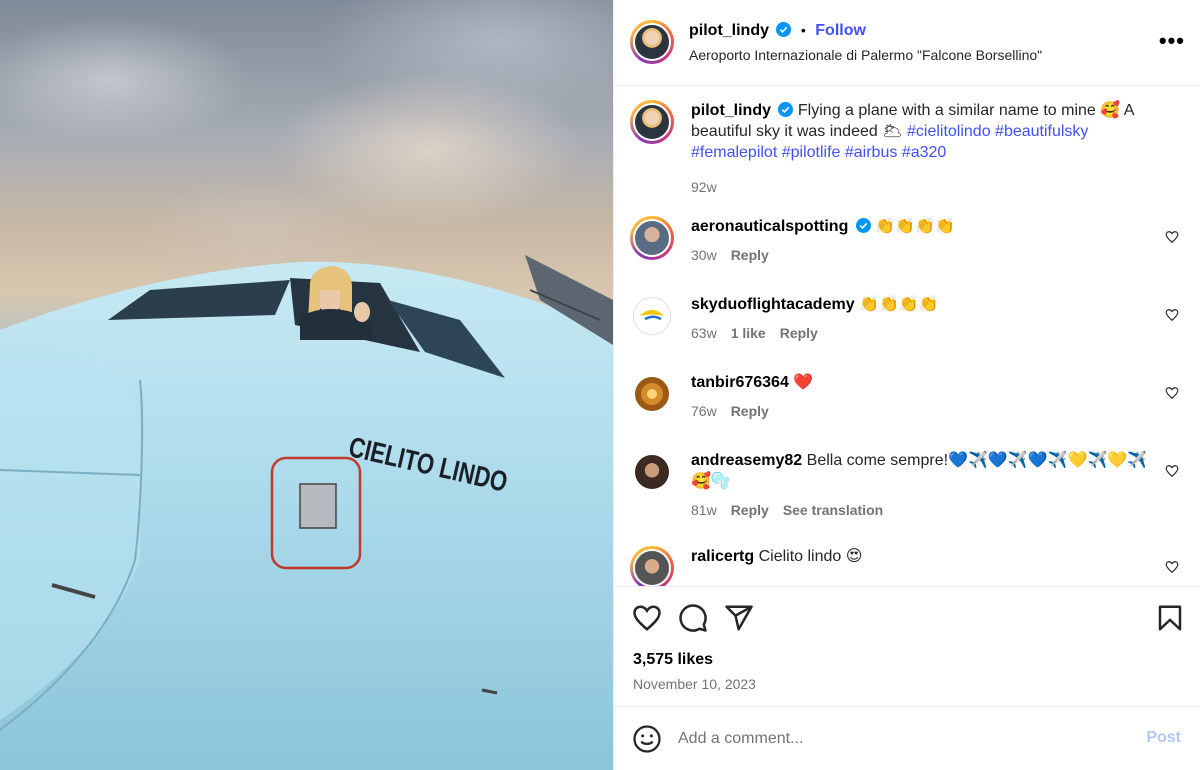 The image size is (1200, 770). What do you see at coordinates (673, 660) in the screenshot?
I see `likes-count: 3,575 likes` at bounding box center [673, 660].